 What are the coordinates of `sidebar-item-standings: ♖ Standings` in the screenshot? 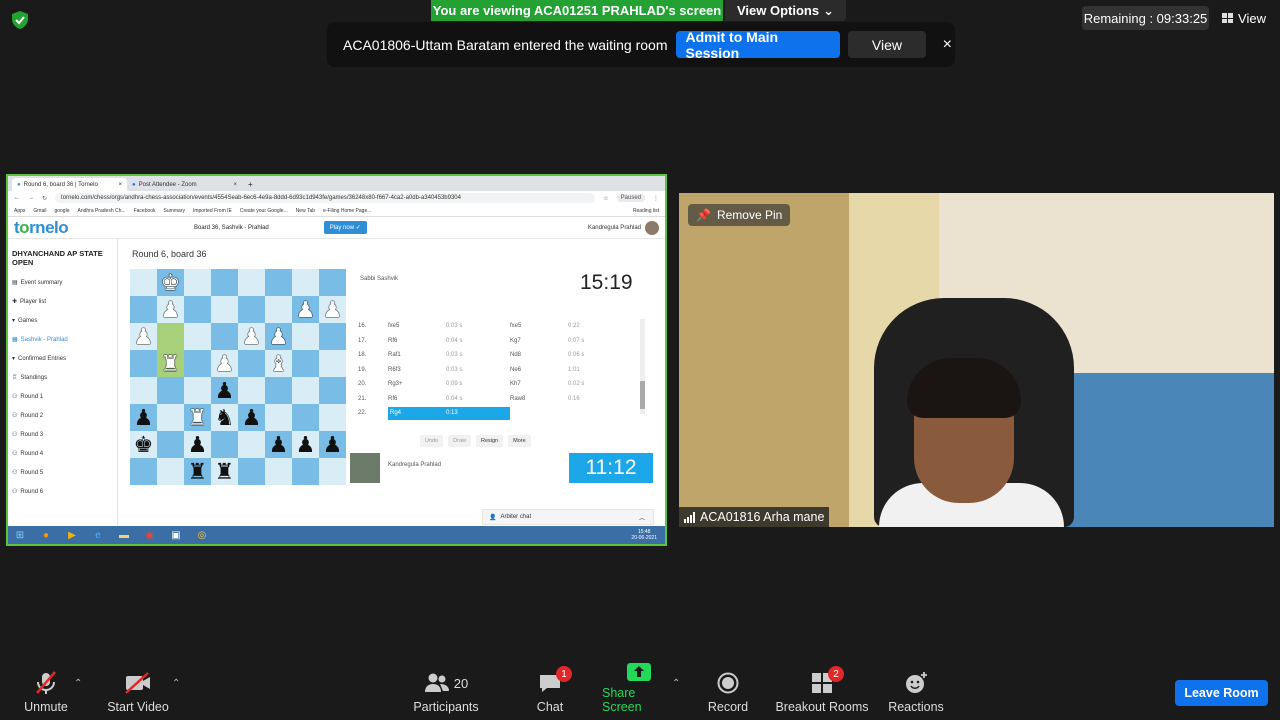 It's located at (62, 377).